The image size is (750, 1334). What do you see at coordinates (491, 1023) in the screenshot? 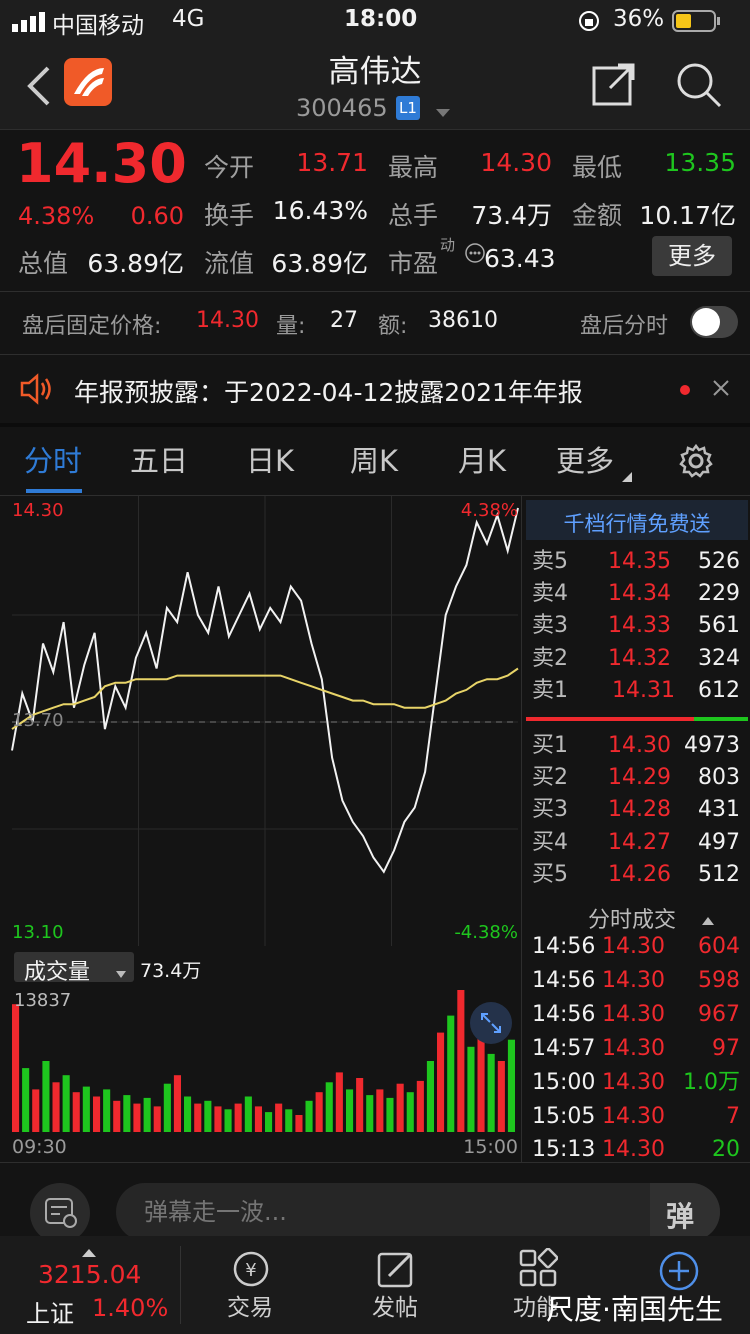
I see `fullscreen-button-icon` at bounding box center [491, 1023].